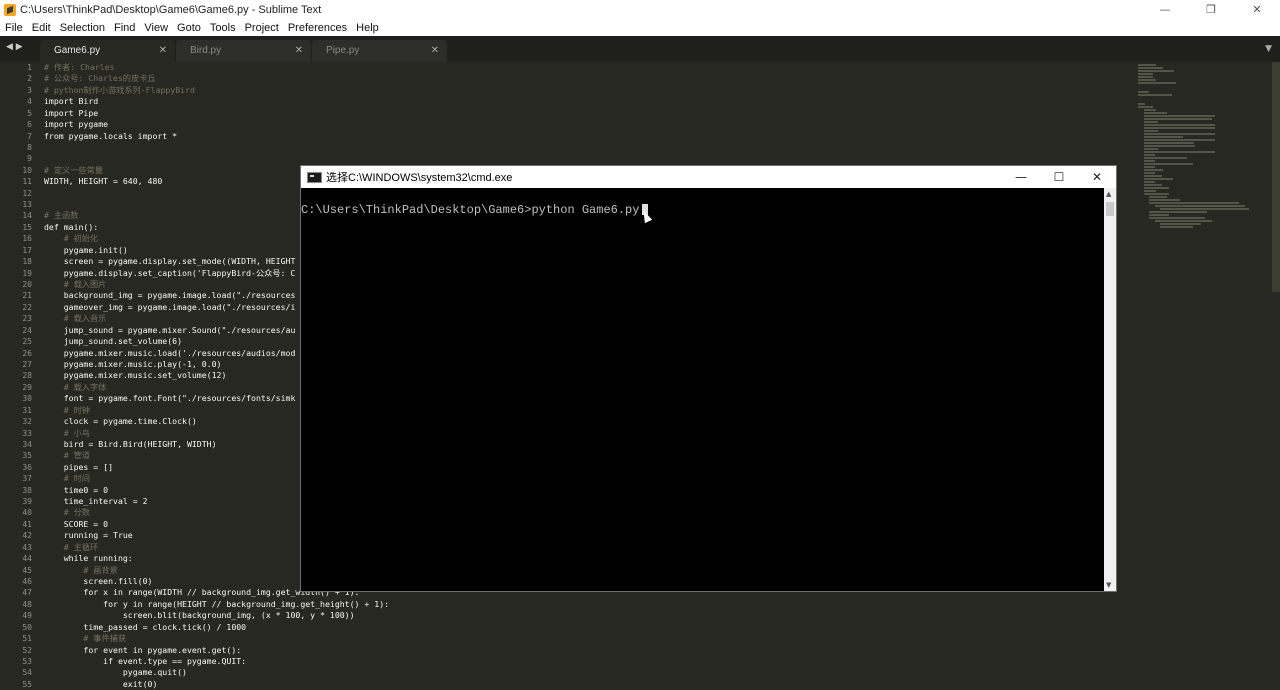  What do you see at coordinates (27, 467) in the screenshot?
I see `line-number: 36` at bounding box center [27, 467].